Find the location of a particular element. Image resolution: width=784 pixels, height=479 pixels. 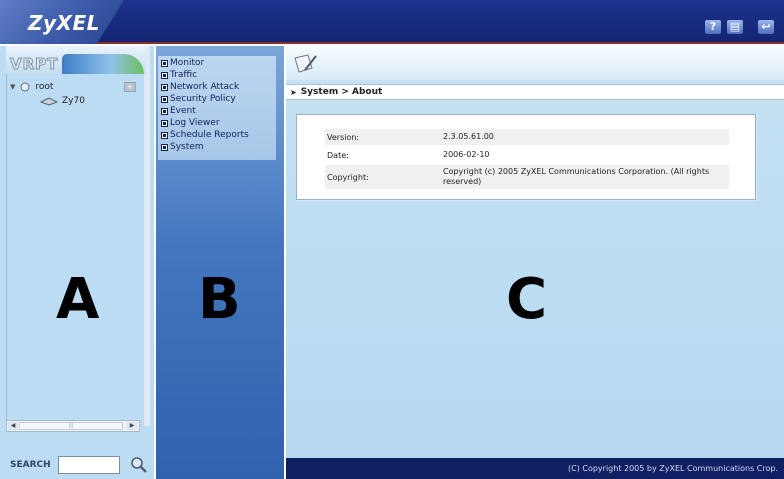

device-icon is located at coordinates (49, 101).